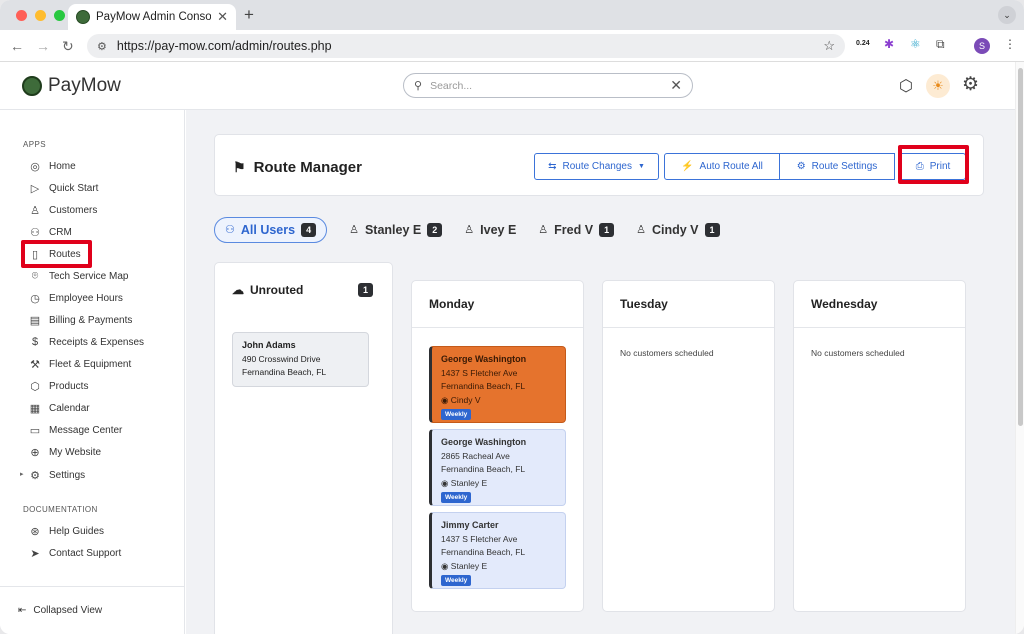 This screenshot has height=634, width=1024. I want to click on sidebar-item-billing-payments: ▤ Billing & Payments, so click(81, 320).